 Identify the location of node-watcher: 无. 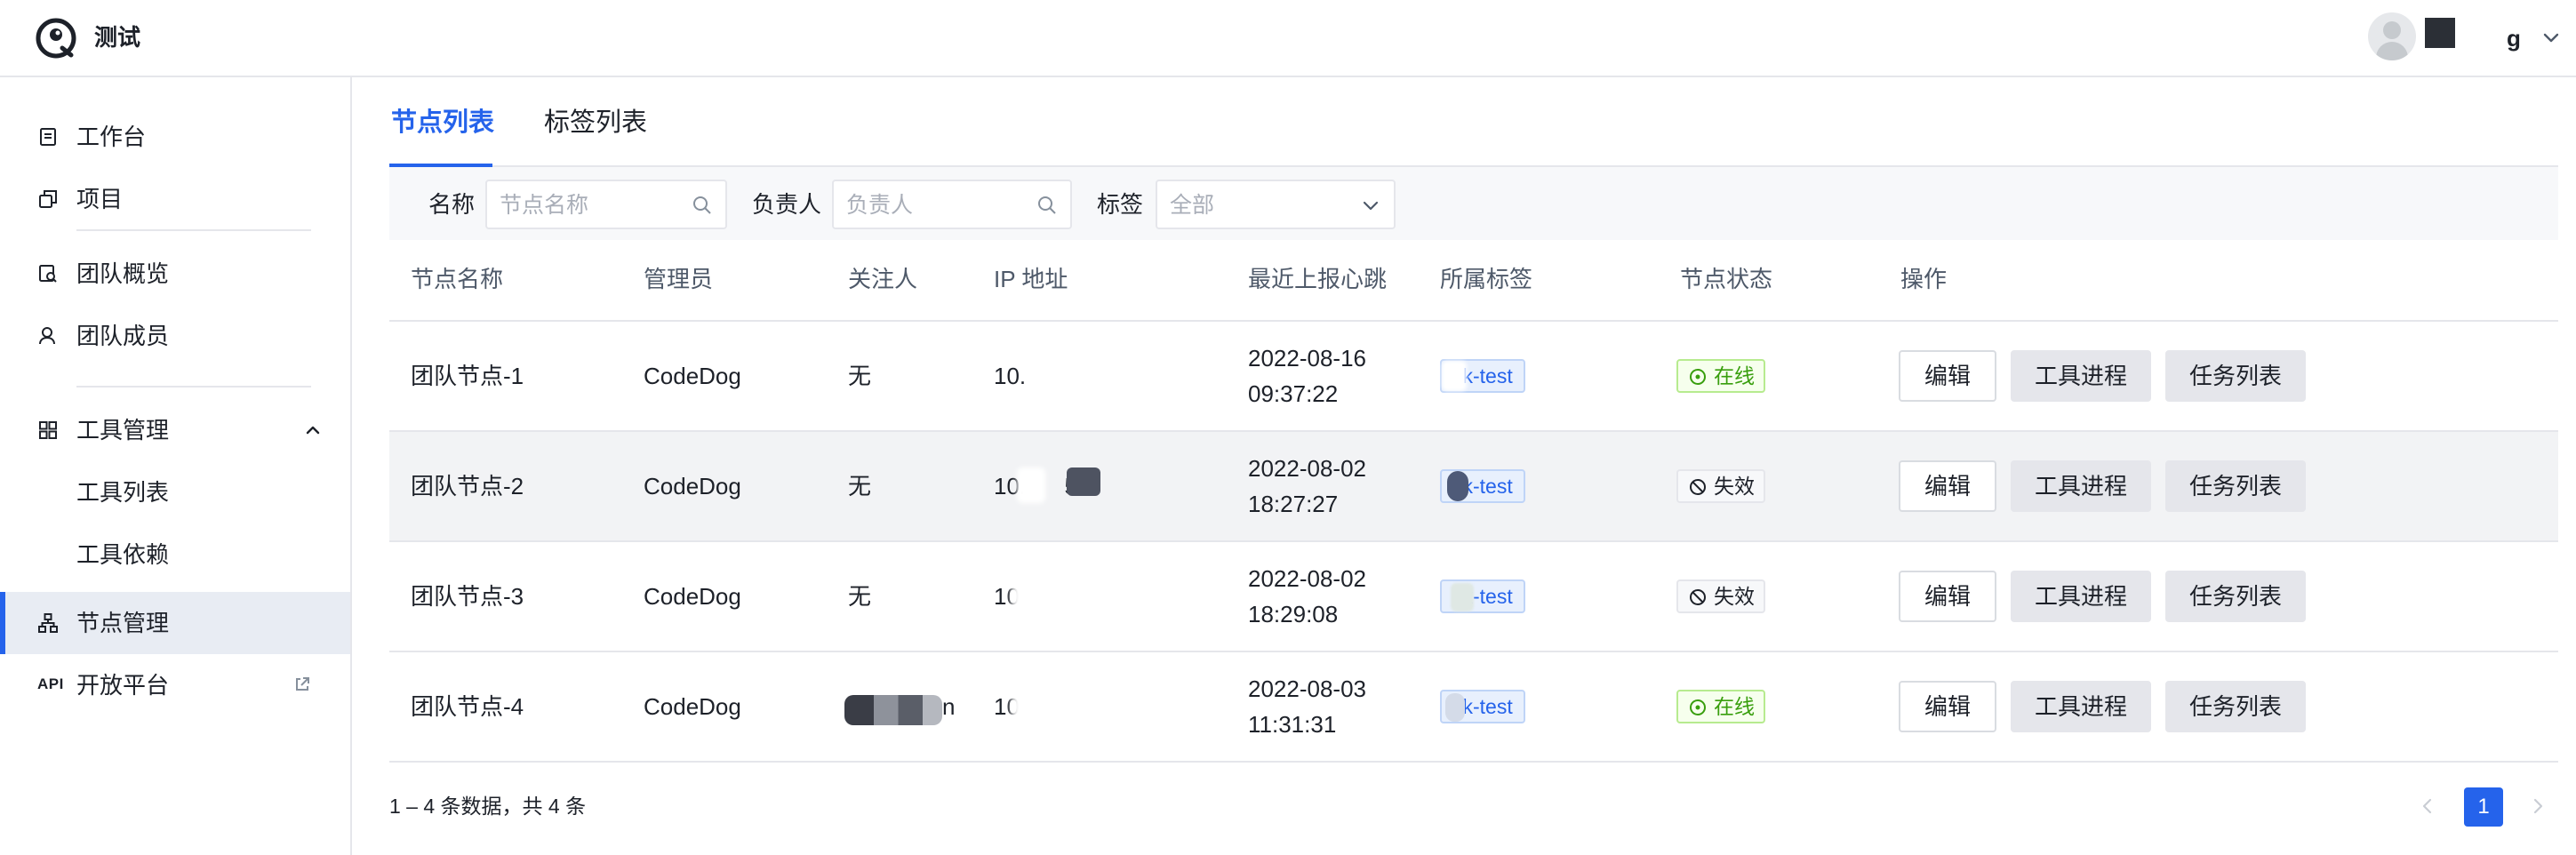
(860, 597).